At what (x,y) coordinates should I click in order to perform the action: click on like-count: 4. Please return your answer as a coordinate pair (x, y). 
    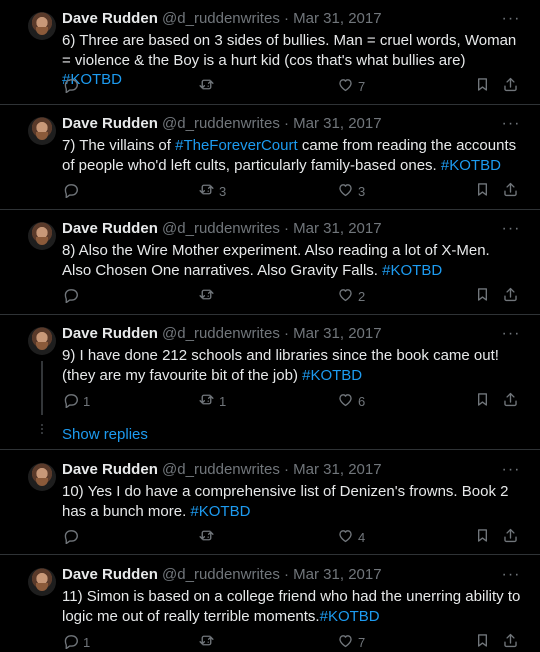
    Looking at the image, I should click on (362, 537).